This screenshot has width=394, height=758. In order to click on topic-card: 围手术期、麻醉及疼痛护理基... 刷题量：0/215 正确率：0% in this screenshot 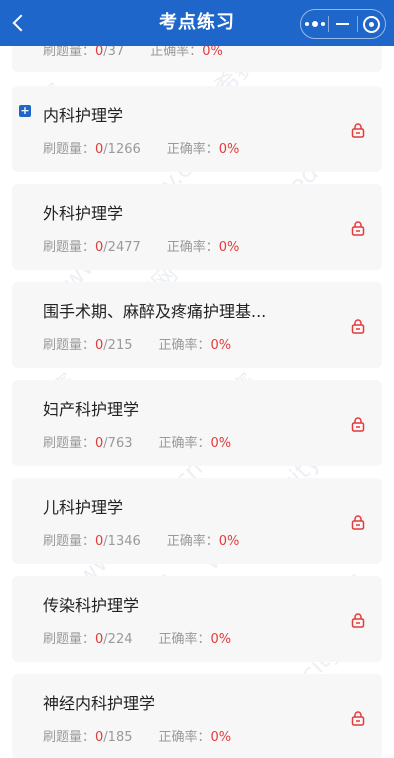, I will do `click(197, 325)`.